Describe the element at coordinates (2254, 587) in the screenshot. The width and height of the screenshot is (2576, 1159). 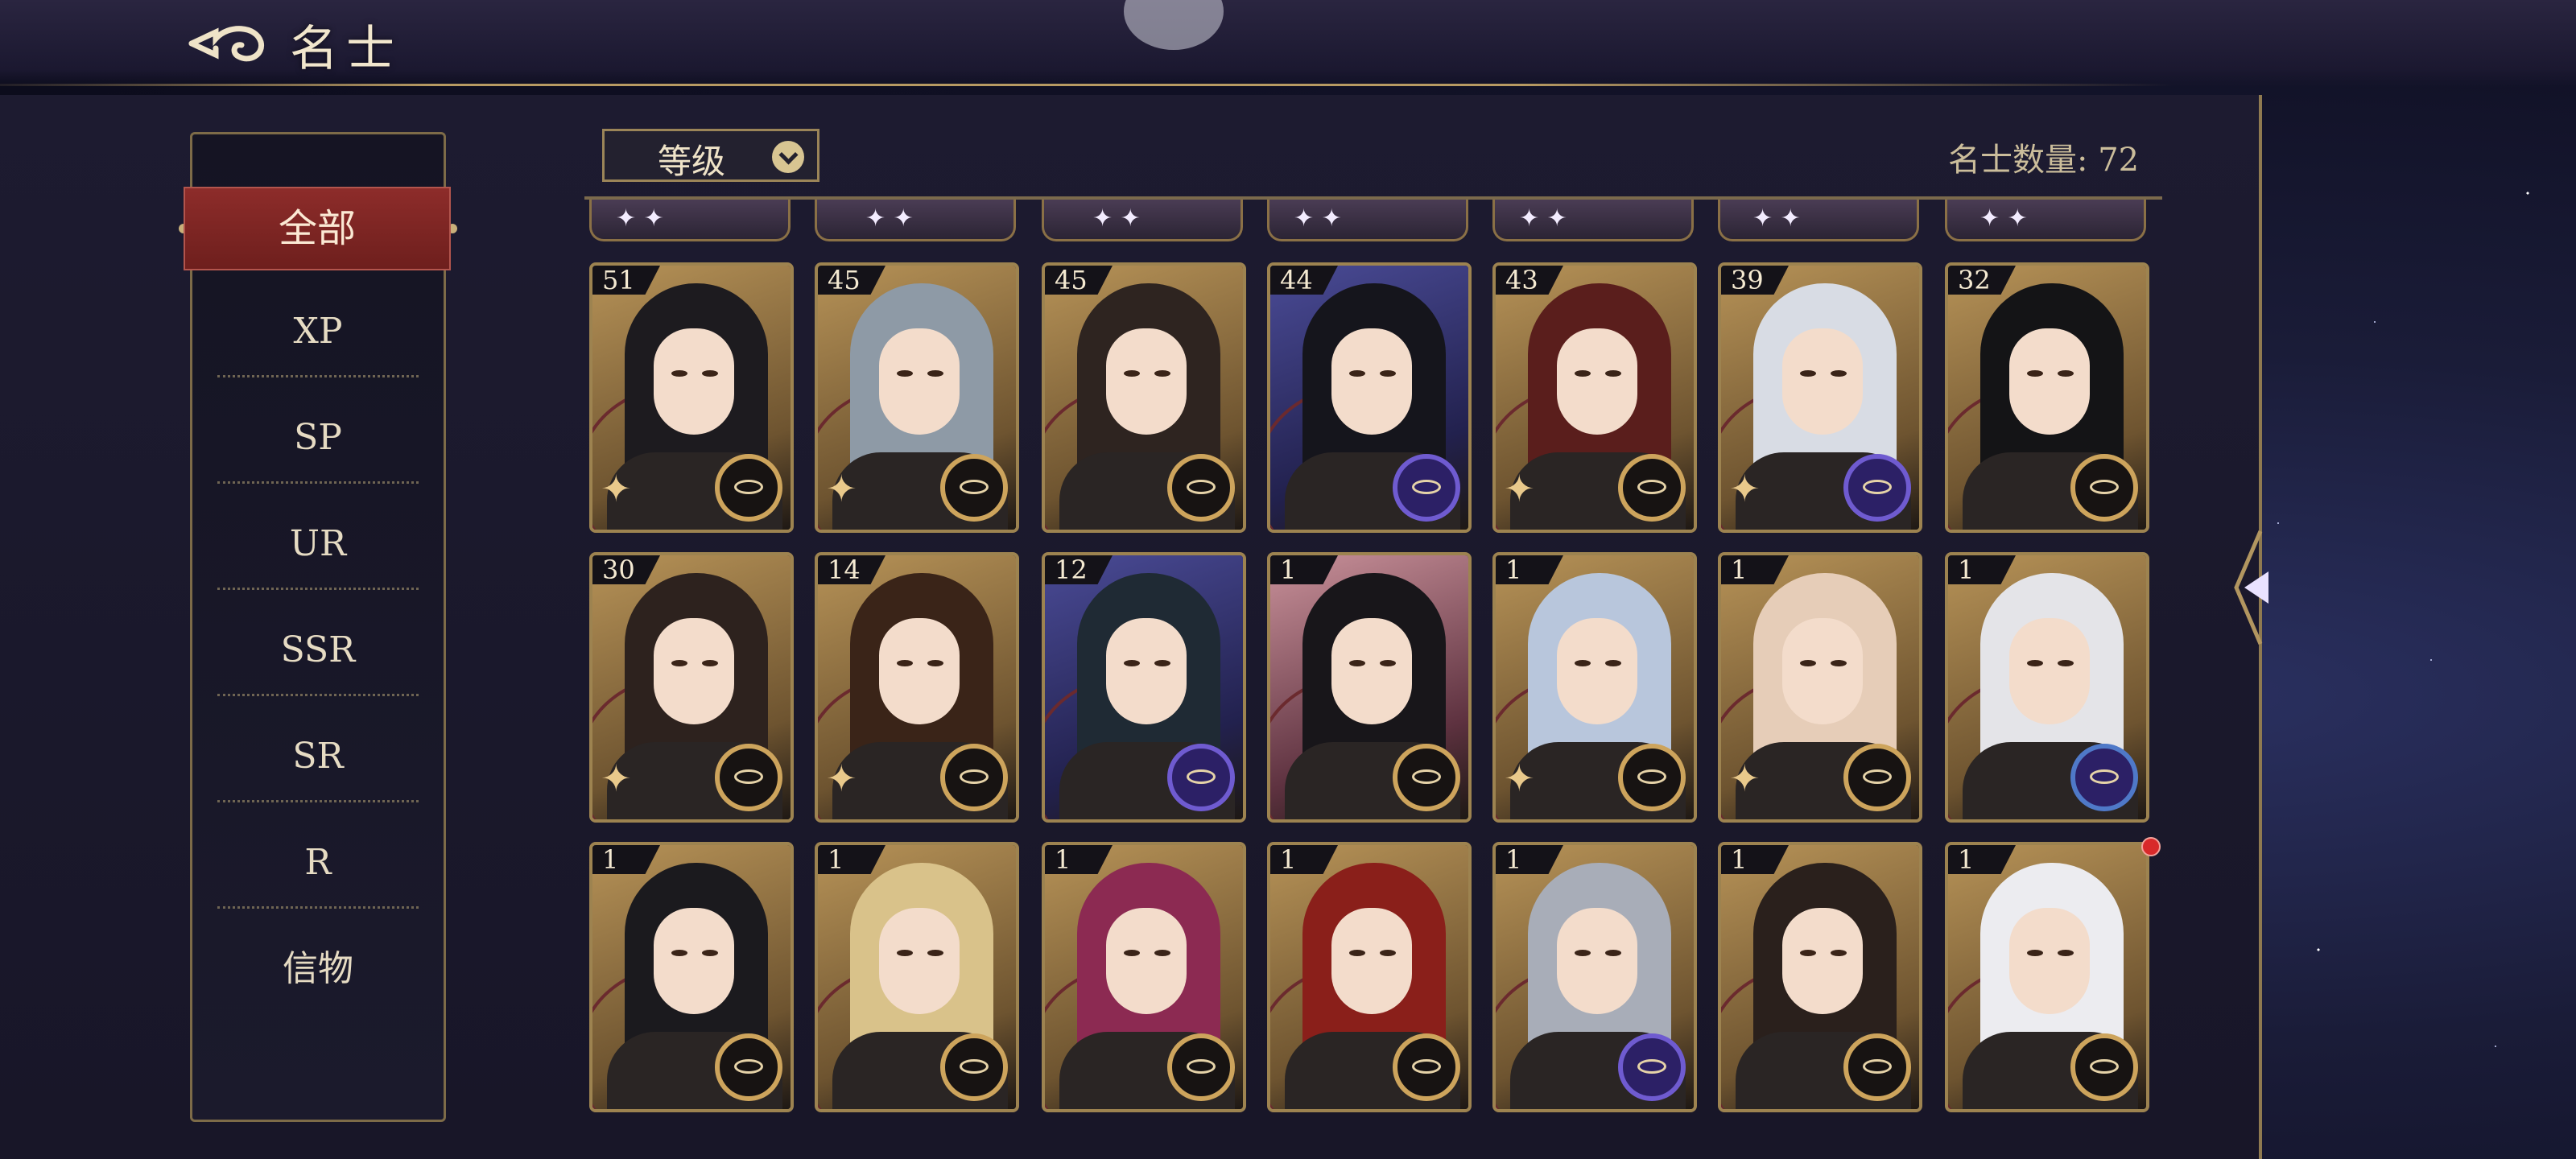
I see `collapse-arrow-icon` at that location.